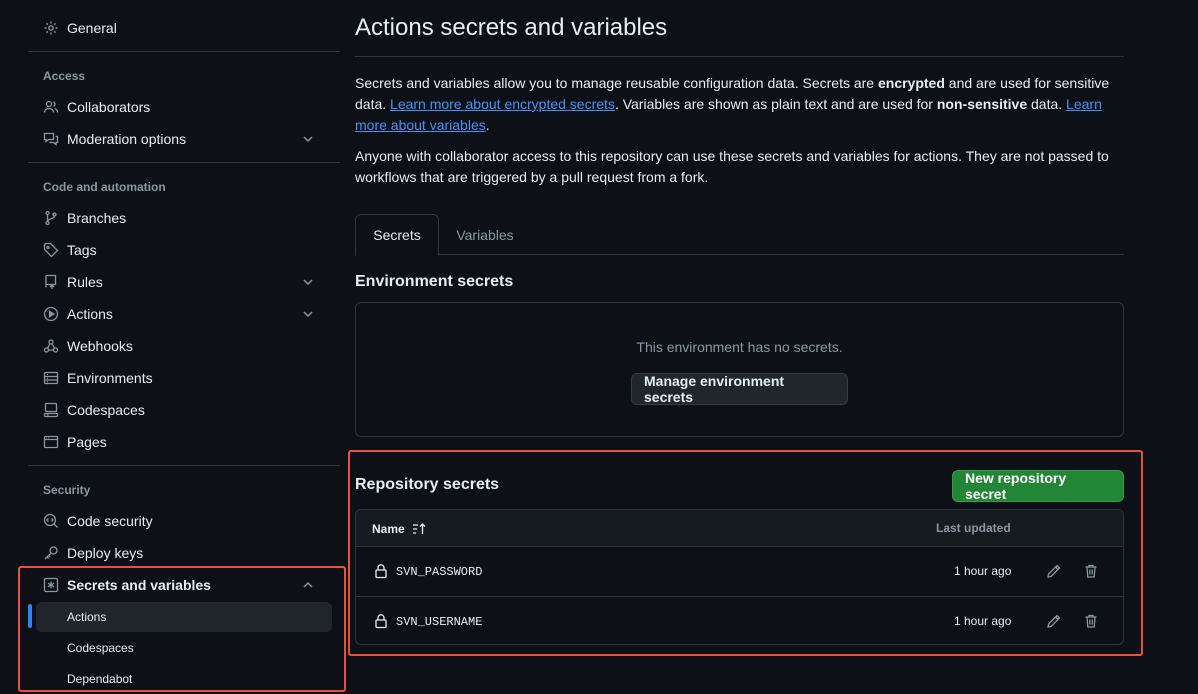 The width and height of the screenshot is (1198, 694). I want to click on sidebar-item-code-security: Code security, so click(184, 521).